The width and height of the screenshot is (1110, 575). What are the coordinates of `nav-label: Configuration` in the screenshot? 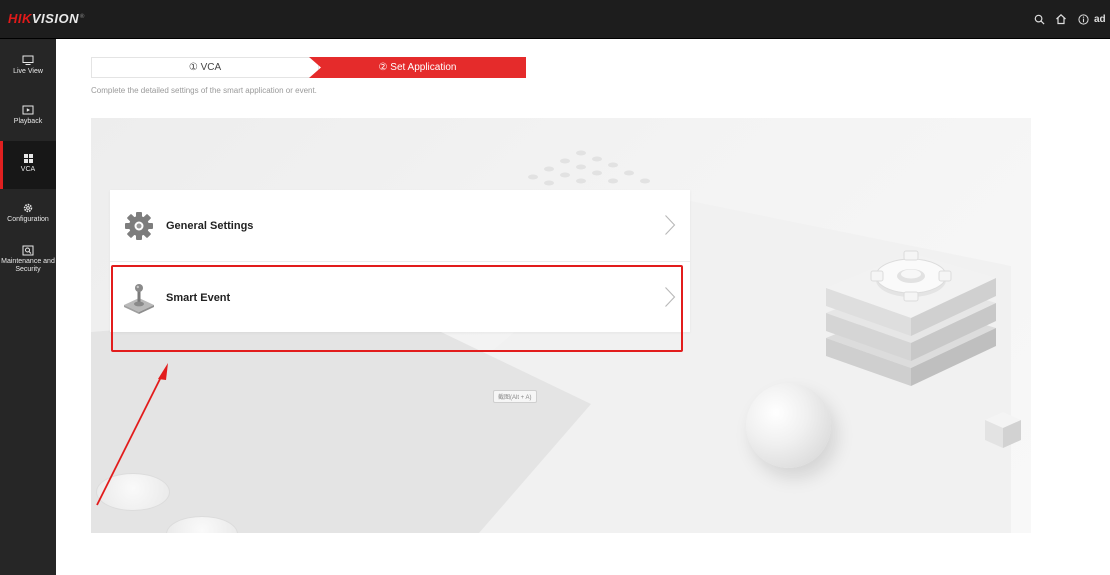 It's located at (28, 219).